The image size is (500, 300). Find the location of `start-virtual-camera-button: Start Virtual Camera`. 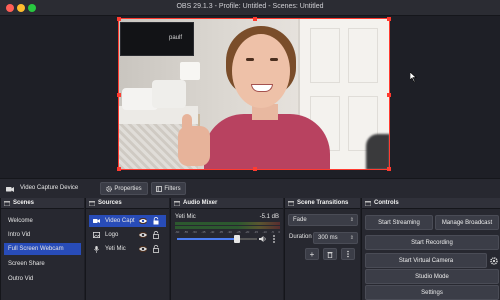

start-virtual-camera-button: Start Virtual Camera is located at coordinates (426, 260).